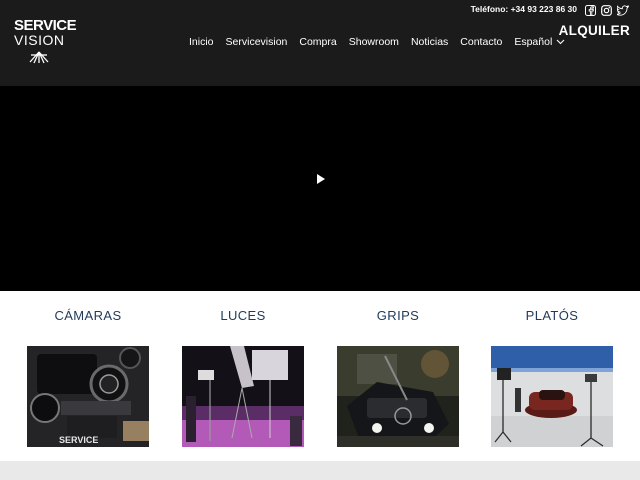 The height and width of the screenshot is (480, 640). I want to click on language-selector: Español, so click(539, 42).